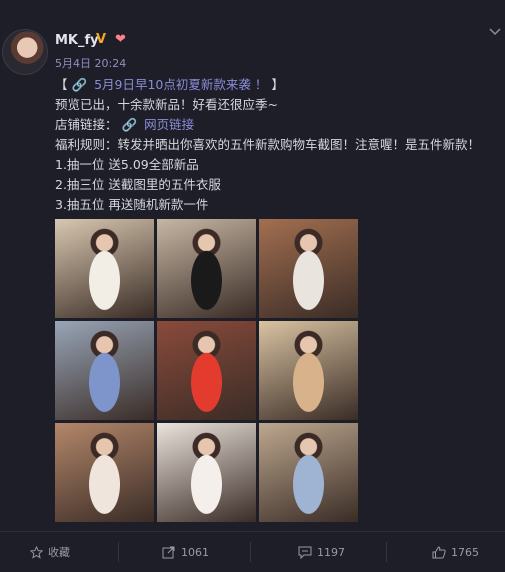 The width and height of the screenshot is (505, 572). What do you see at coordinates (181, 84) in the screenshot?
I see `topic-link-text: 5月9日早10点初夏新款来袭 ！` at bounding box center [181, 84].